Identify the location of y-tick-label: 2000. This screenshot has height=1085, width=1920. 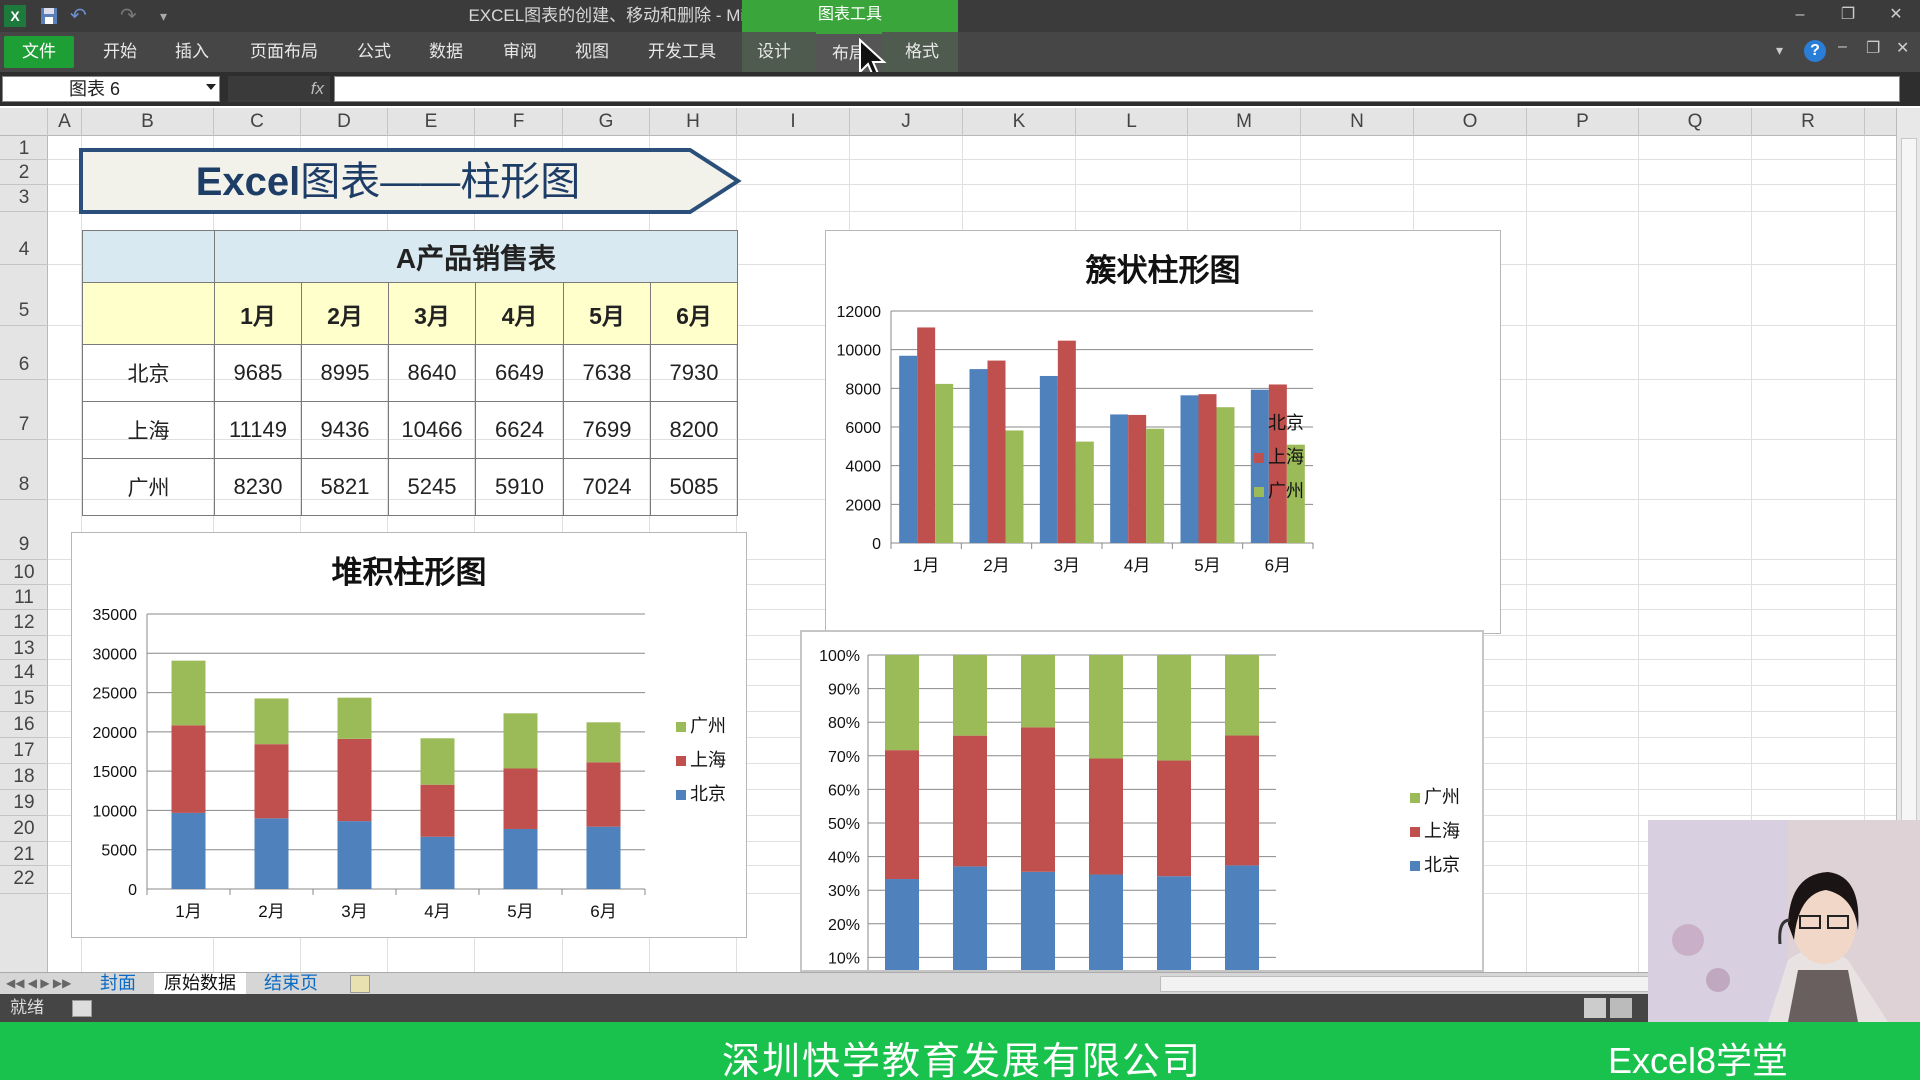
(863, 505).